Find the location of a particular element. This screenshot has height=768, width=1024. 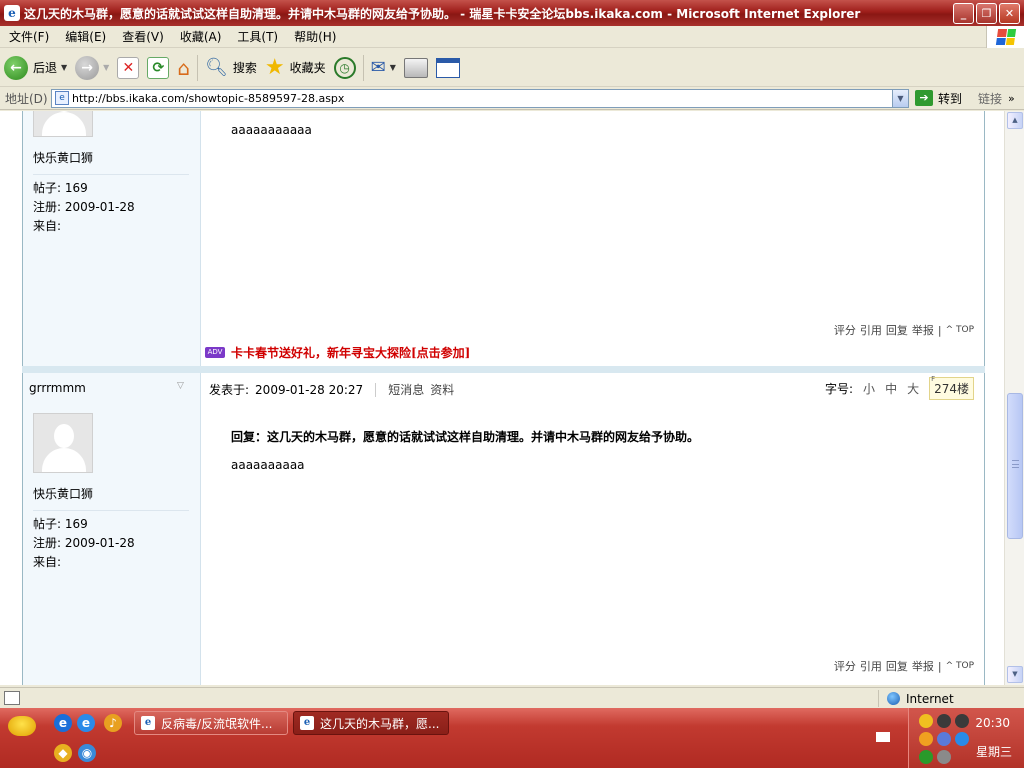

tray-network-icon is located at coordinates (944, 739).